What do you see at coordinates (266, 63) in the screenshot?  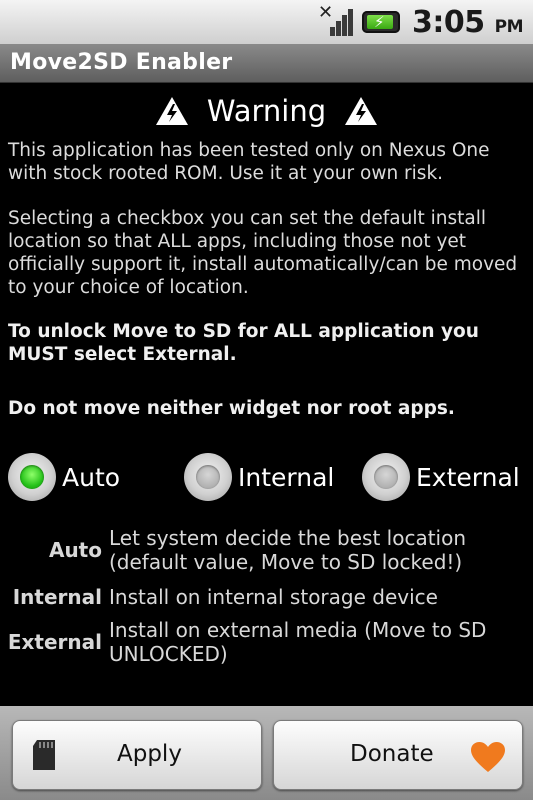 I see `title-bar: Move2SD Enabler` at bounding box center [266, 63].